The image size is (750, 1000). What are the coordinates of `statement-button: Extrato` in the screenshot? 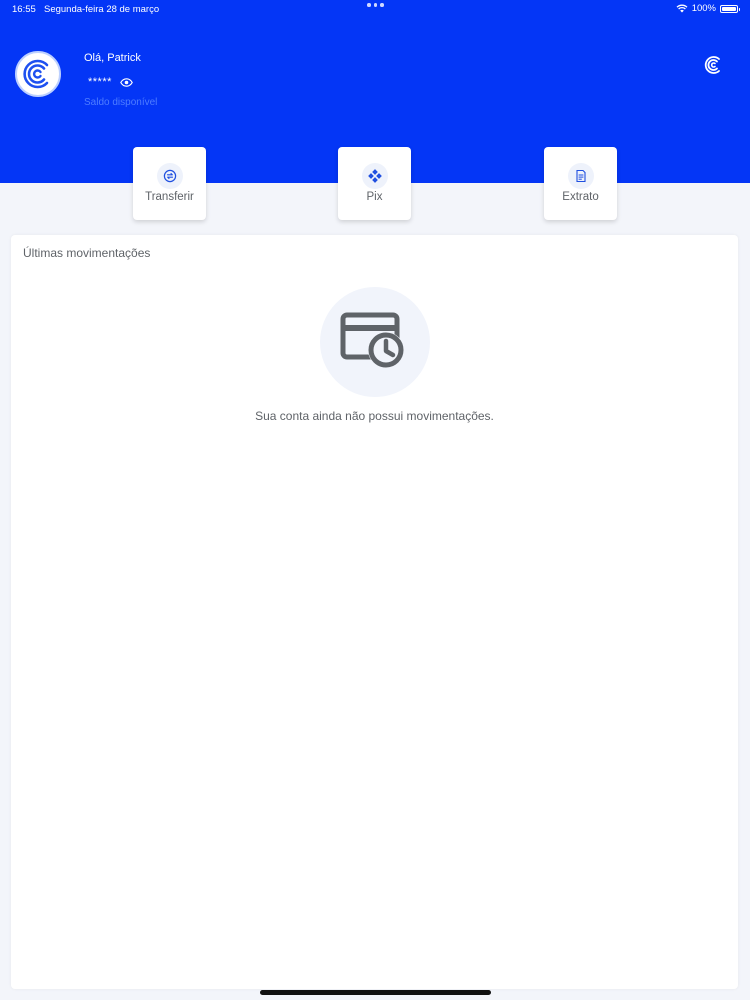 It's located at (580, 183).